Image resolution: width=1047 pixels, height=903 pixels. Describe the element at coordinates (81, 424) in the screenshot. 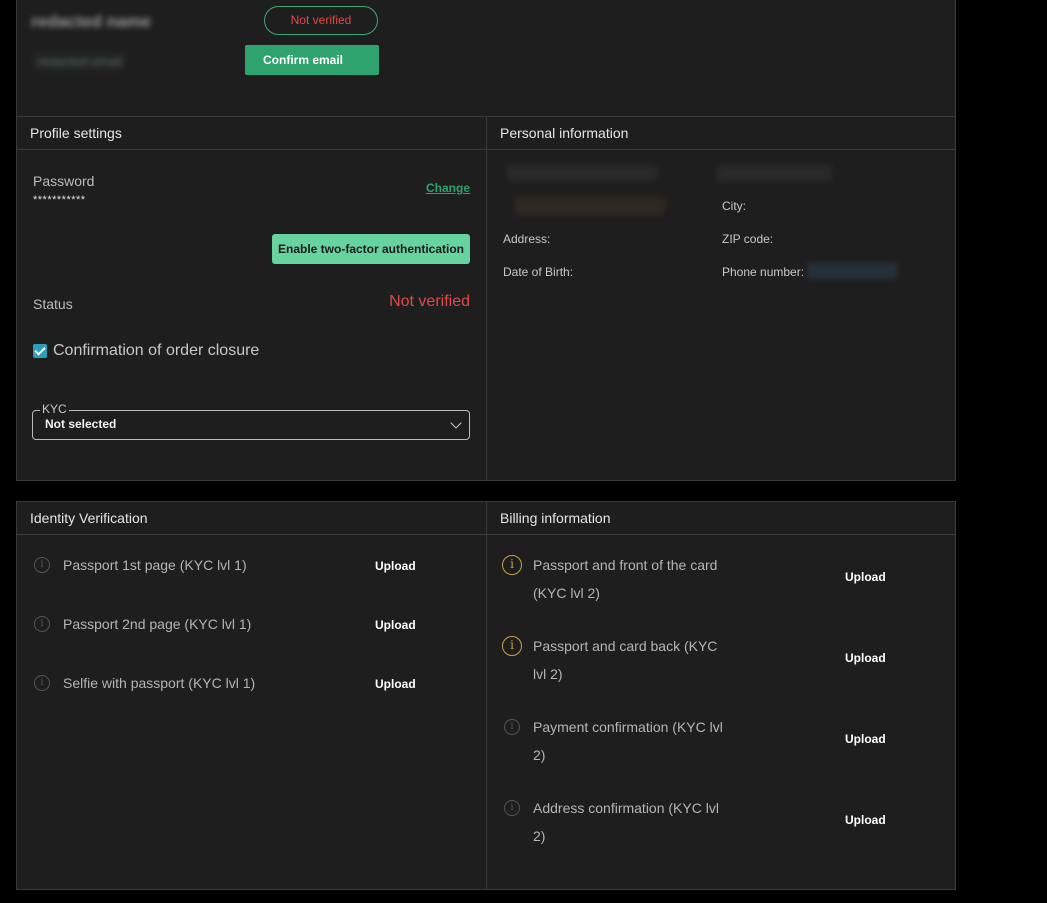

I see `kyc-selected-value: Not selected` at that location.